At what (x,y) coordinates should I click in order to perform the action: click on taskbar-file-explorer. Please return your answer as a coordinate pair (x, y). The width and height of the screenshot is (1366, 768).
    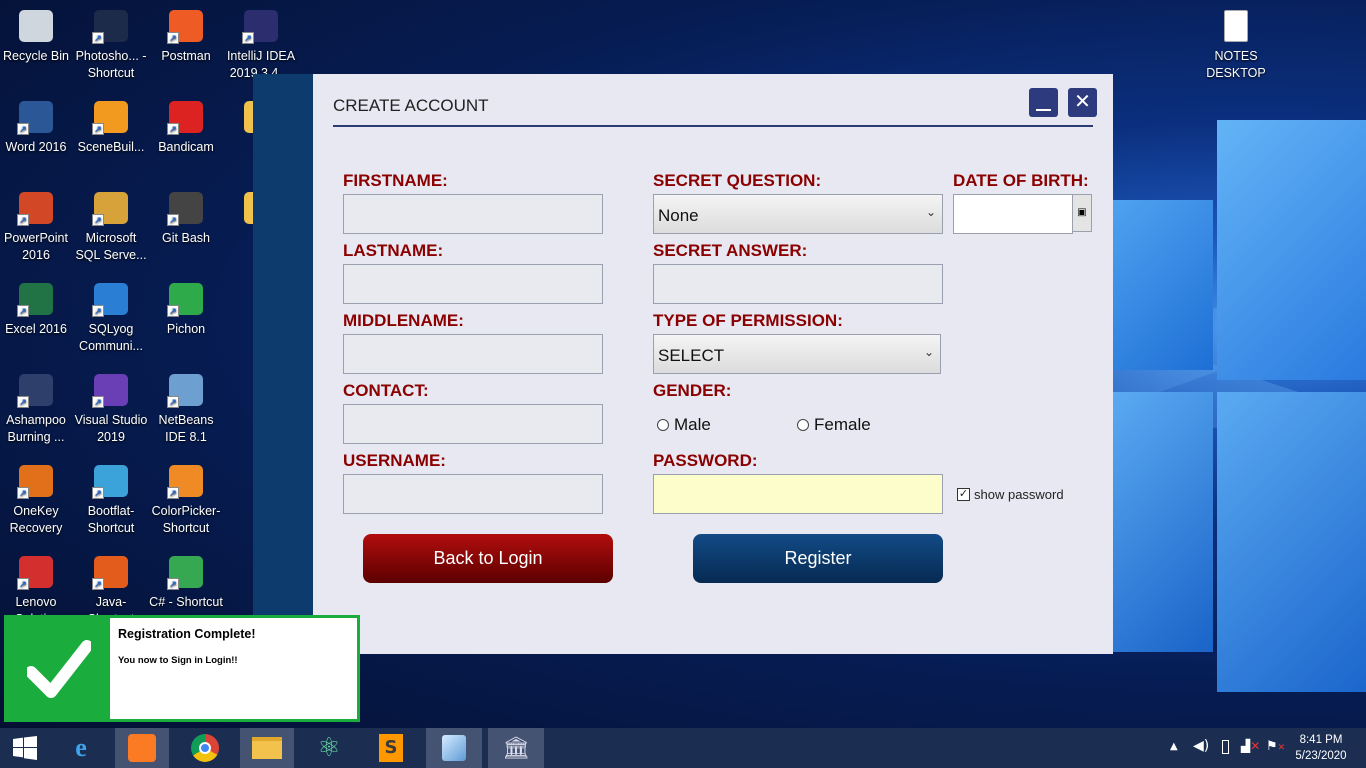
    Looking at the image, I should click on (267, 748).